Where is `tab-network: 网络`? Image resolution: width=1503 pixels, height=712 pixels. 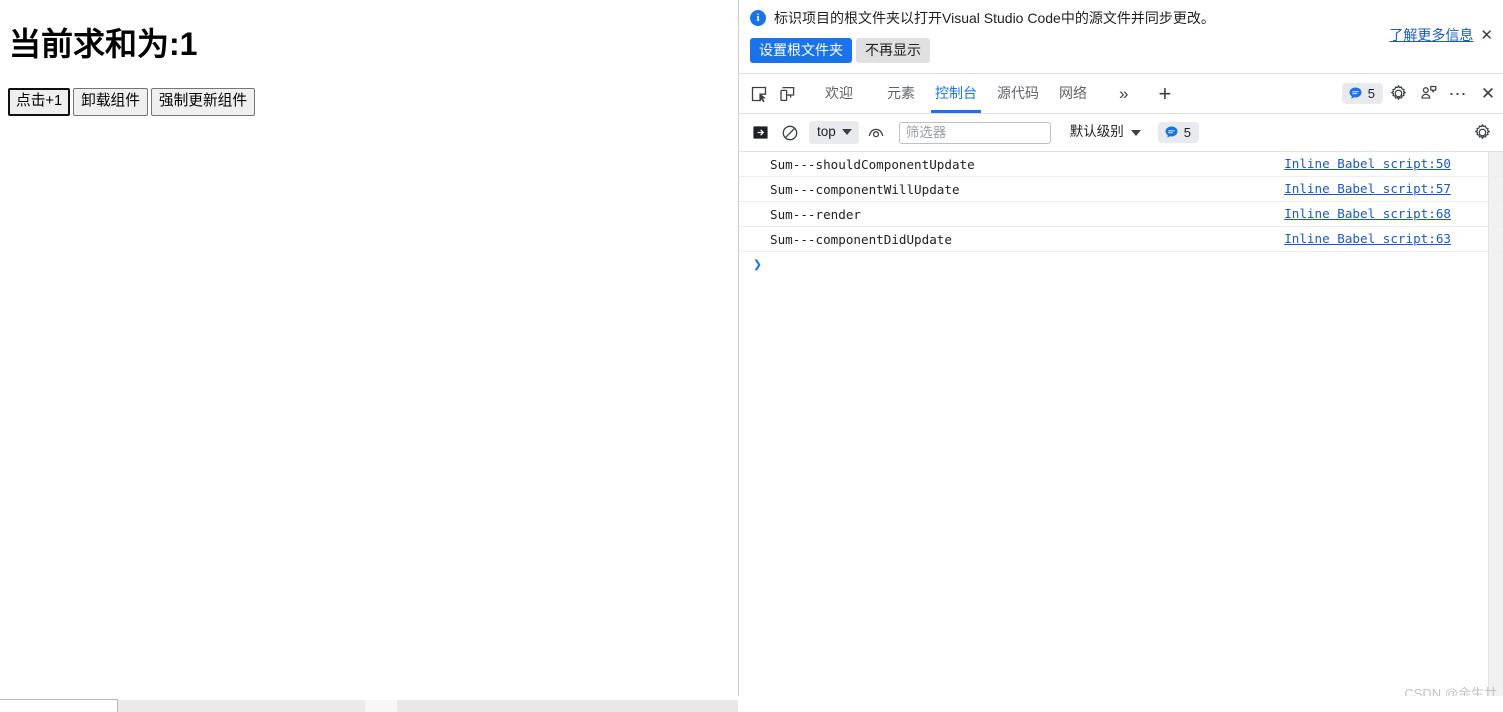 tab-network: 网络 is located at coordinates (1073, 93).